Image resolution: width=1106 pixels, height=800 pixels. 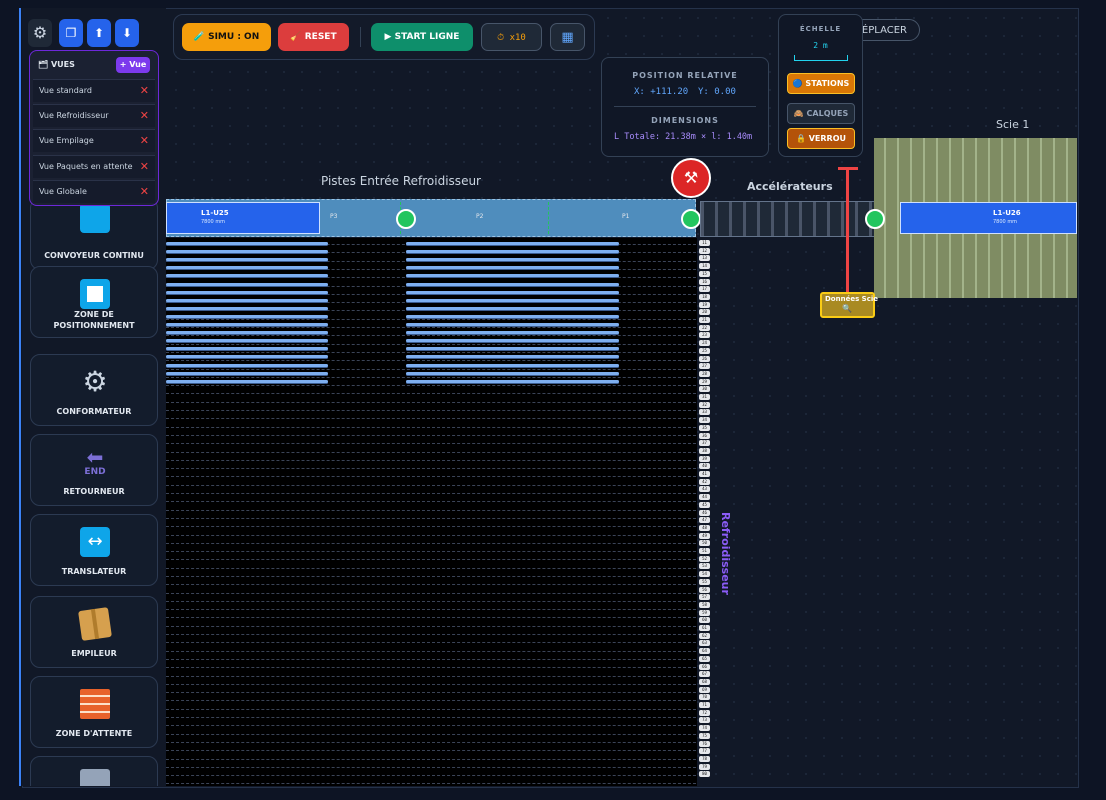 I want to click on saw-data-box: Données Scie 🔍, so click(x=849, y=305).